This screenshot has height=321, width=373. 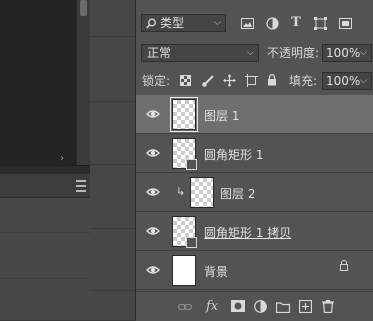 What do you see at coordinates (229, 80) in the screenshot?
I see `lock-move-icon` at bounding box center [229, 80].